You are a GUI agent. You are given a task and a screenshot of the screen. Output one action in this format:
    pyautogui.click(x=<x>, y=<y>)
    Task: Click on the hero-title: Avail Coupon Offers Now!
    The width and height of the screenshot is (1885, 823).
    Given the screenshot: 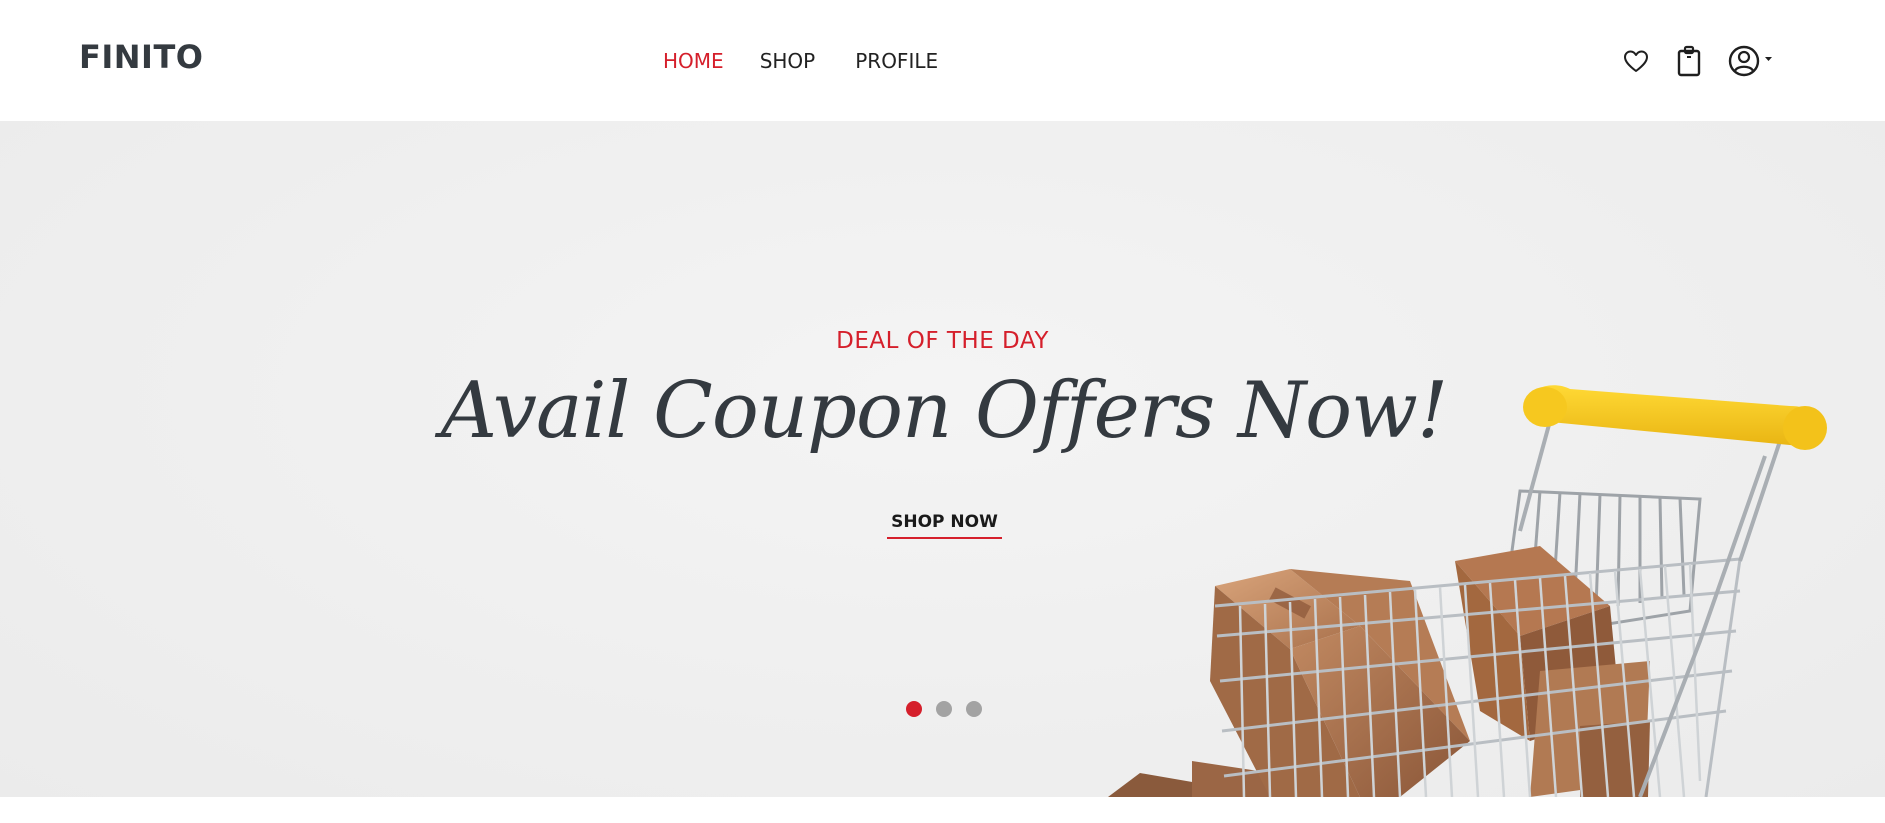 What is the action you would take?
    pyautogui.click(x=944, y=411)
    